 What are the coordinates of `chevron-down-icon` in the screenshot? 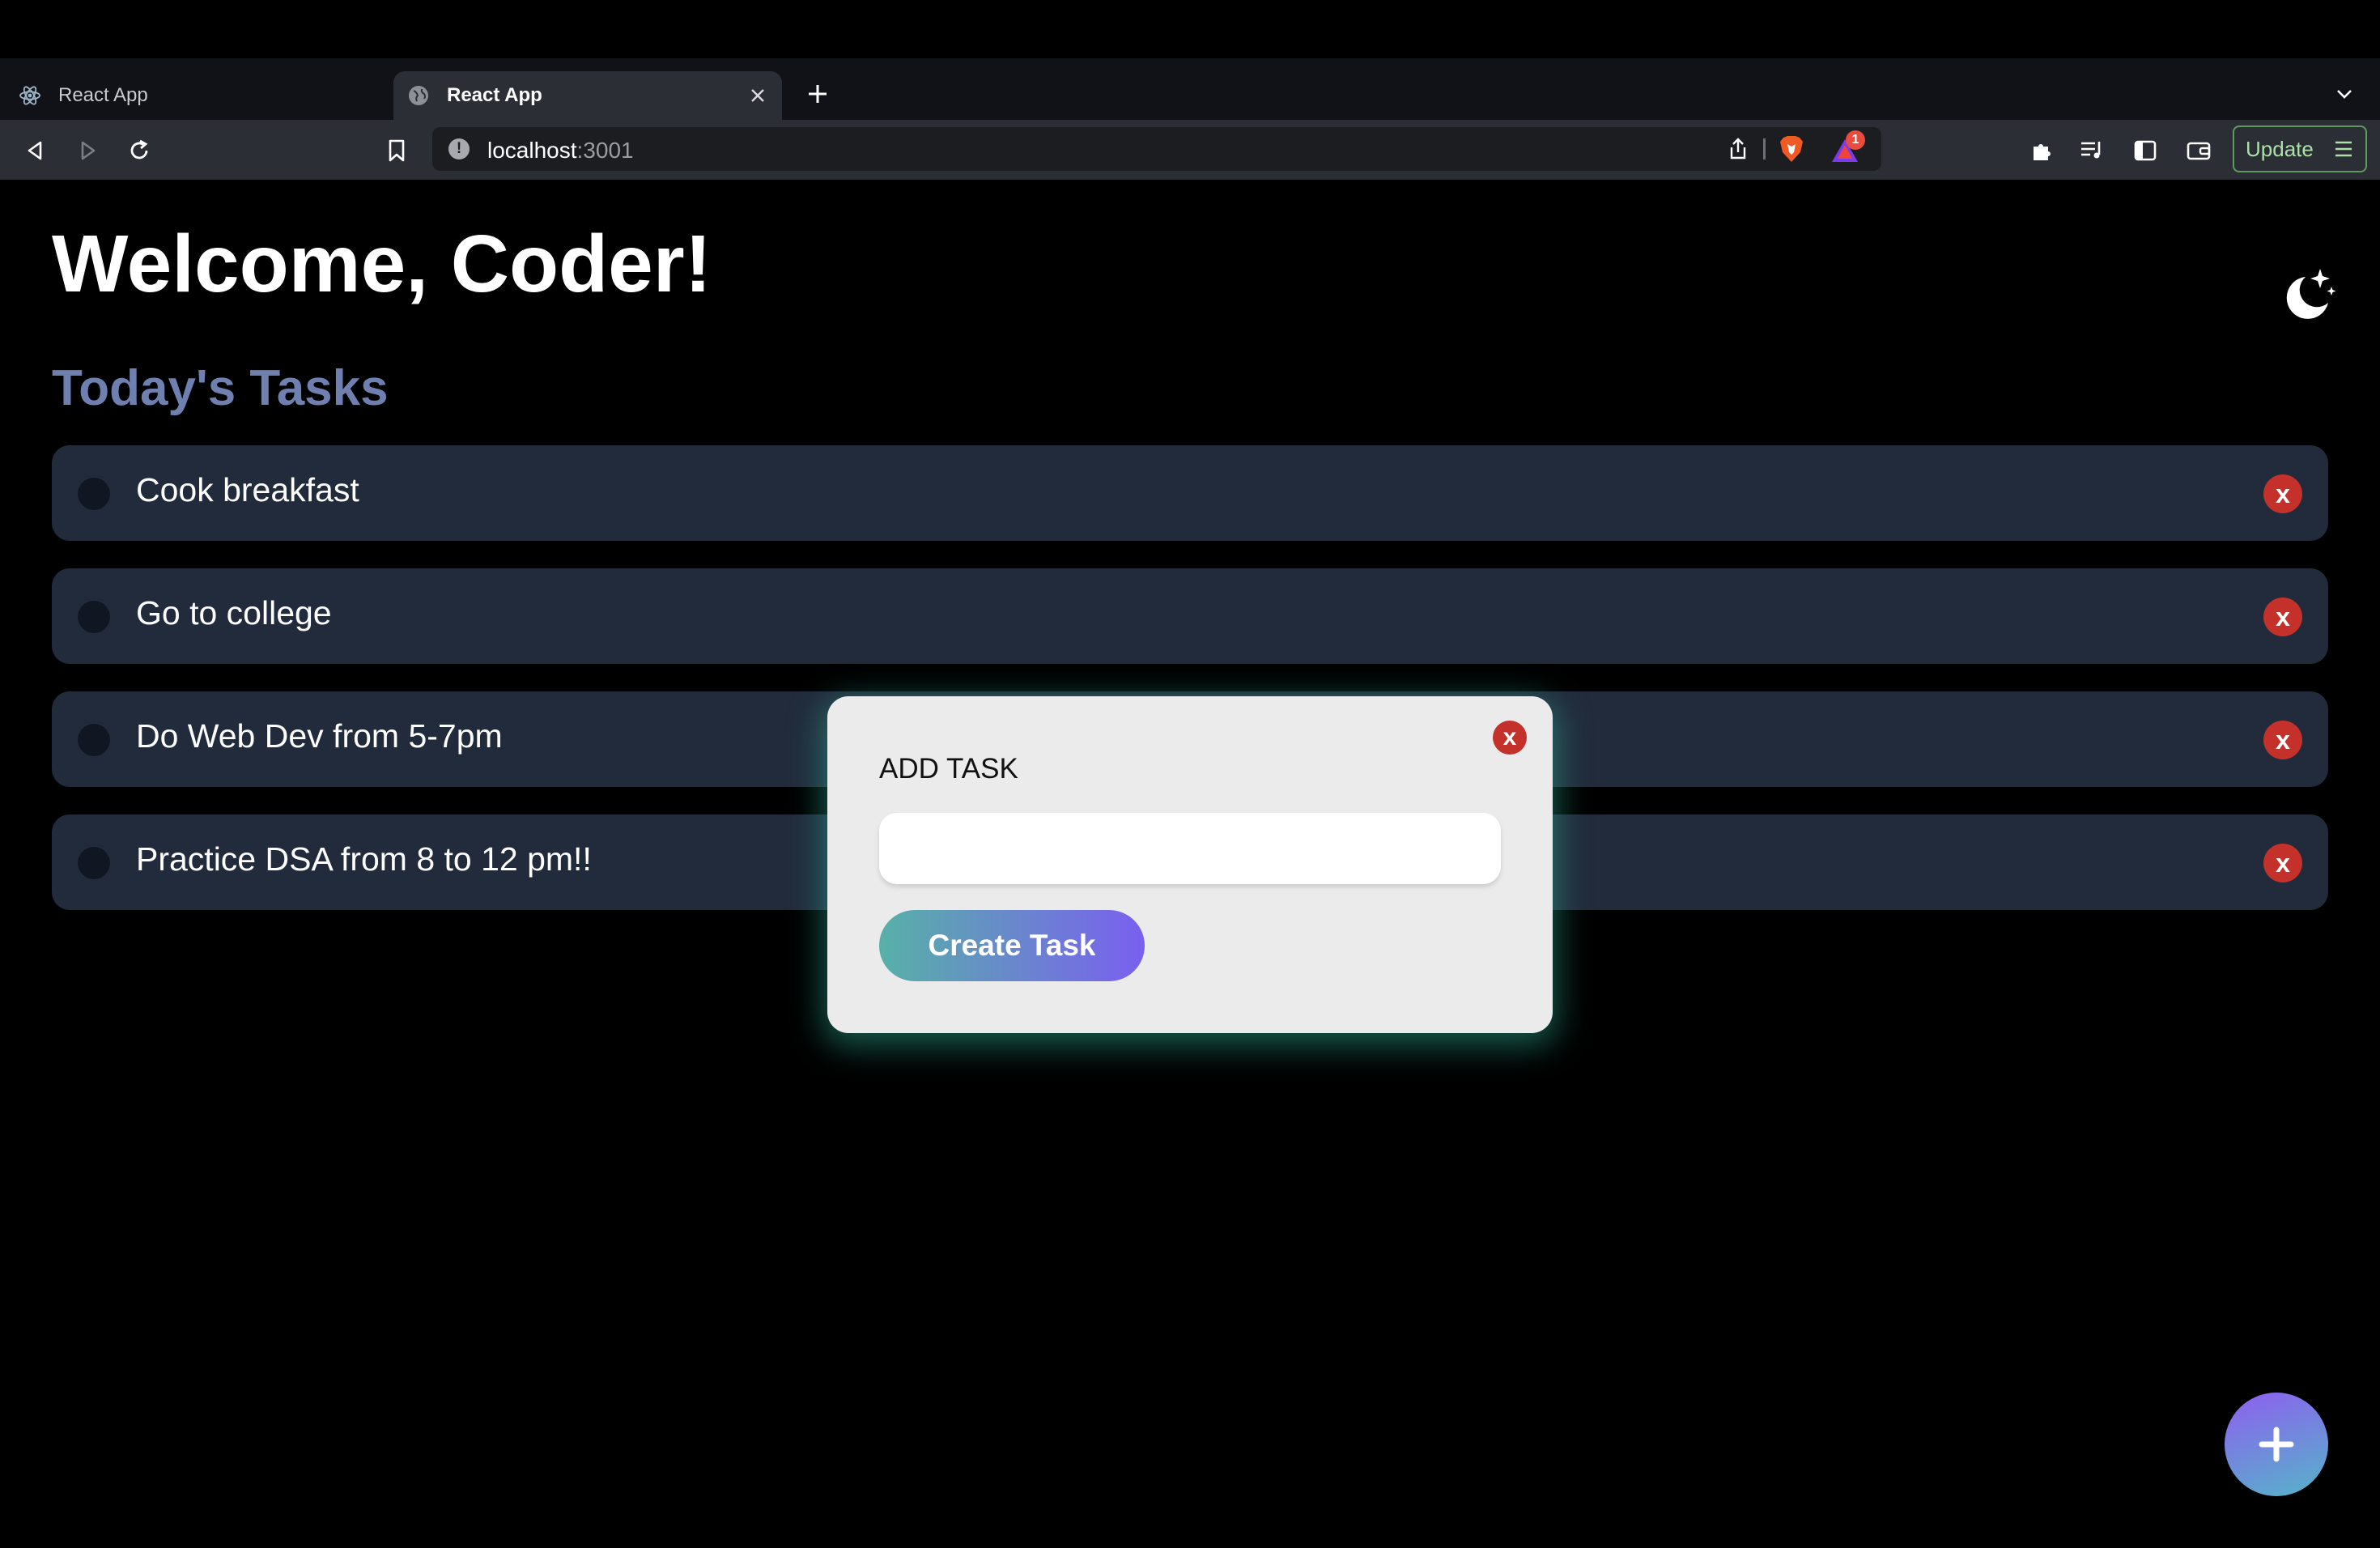 It's located at (2345, 93).